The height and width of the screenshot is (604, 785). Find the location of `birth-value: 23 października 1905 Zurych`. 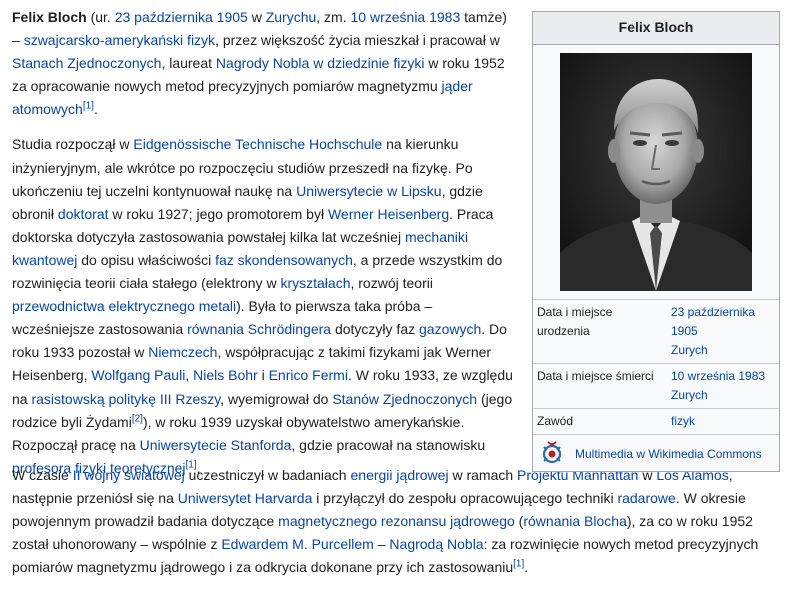

birth-value: 23 października 1905 Zurych is located at coordinates (719, 331).